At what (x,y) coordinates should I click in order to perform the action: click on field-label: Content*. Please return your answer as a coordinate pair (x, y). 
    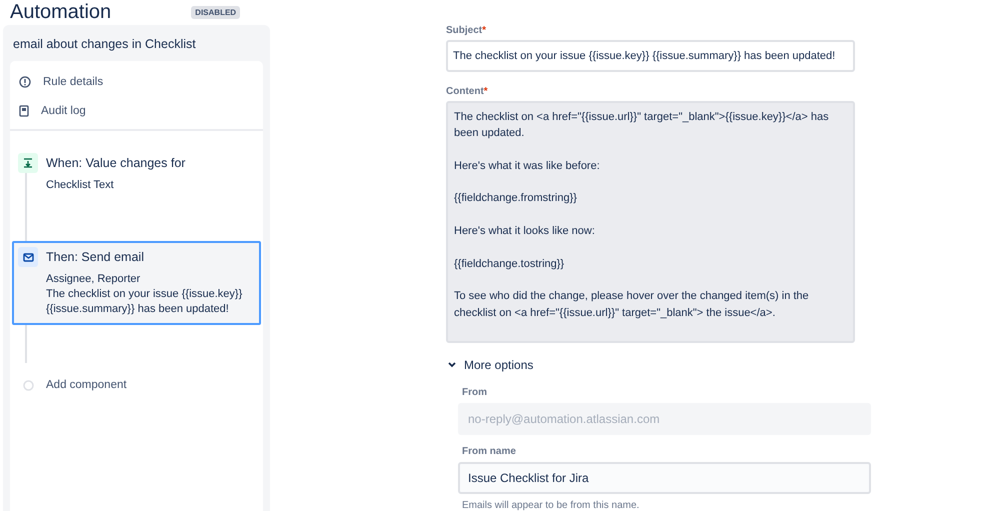
    Looking at the image, I should click on (467, 91).